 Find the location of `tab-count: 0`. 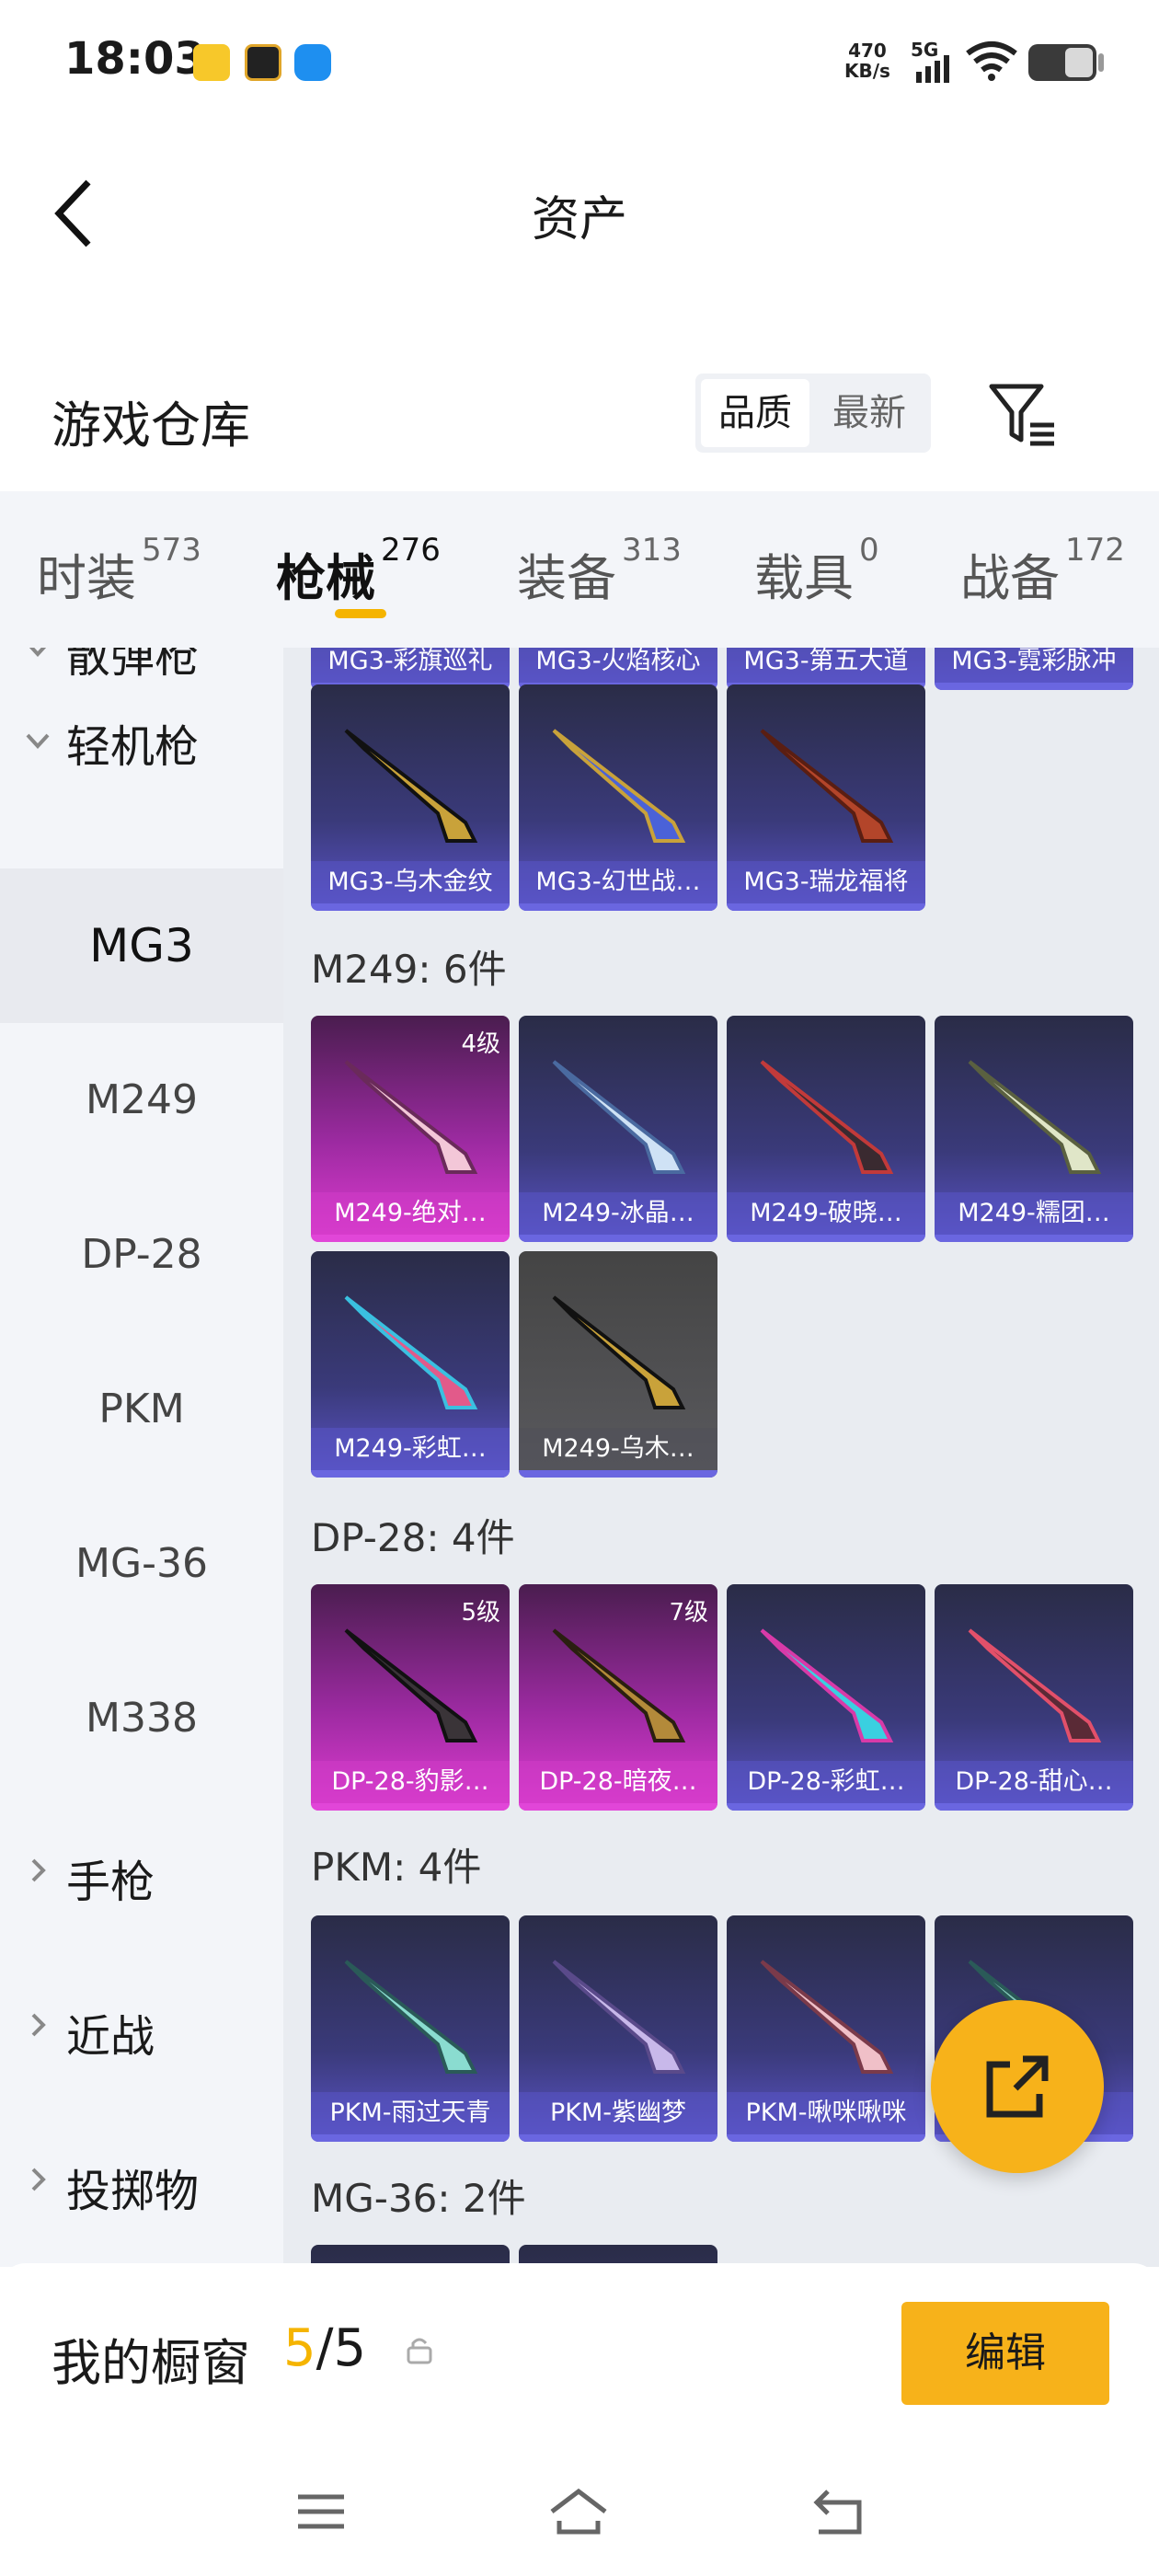

tab-count: 0 is located at coordinates (869, 550).